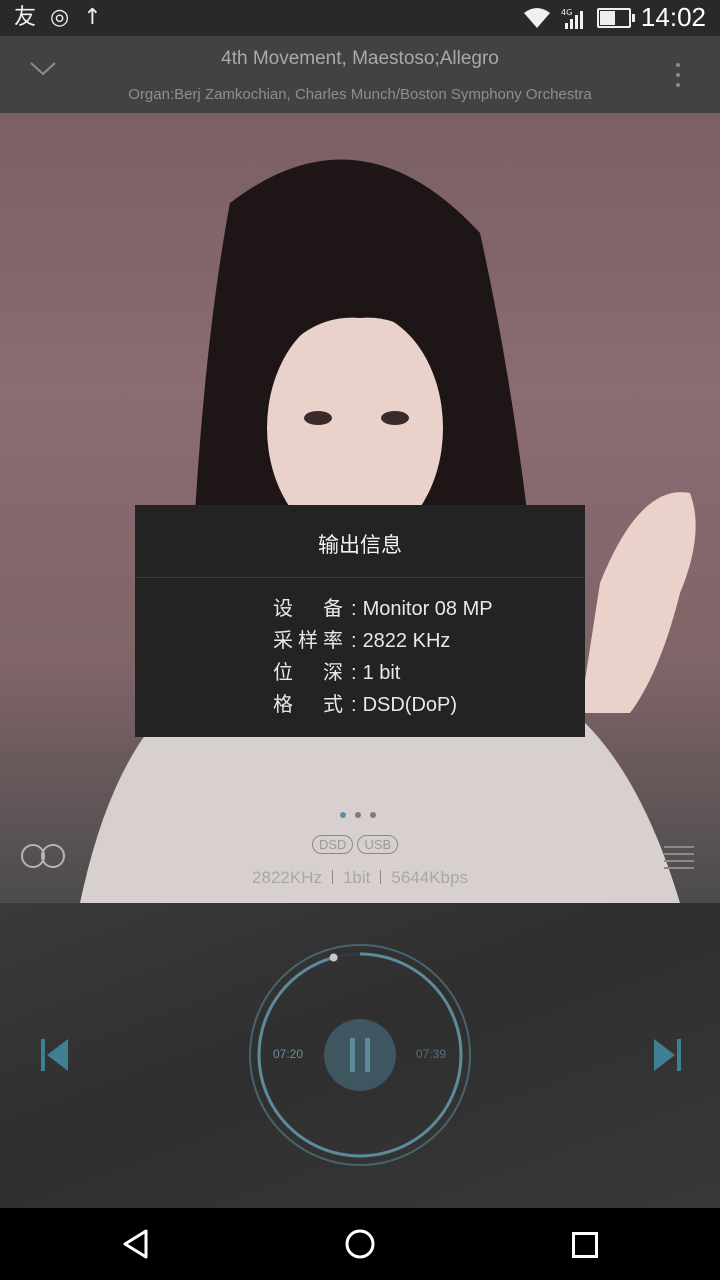 Image resolution: width=720 pixels, height=1280 pixels. What do you see at coordinates (536, 17) in the screenshot?
I see `wifi-icon` at bounding box center [536, 17].